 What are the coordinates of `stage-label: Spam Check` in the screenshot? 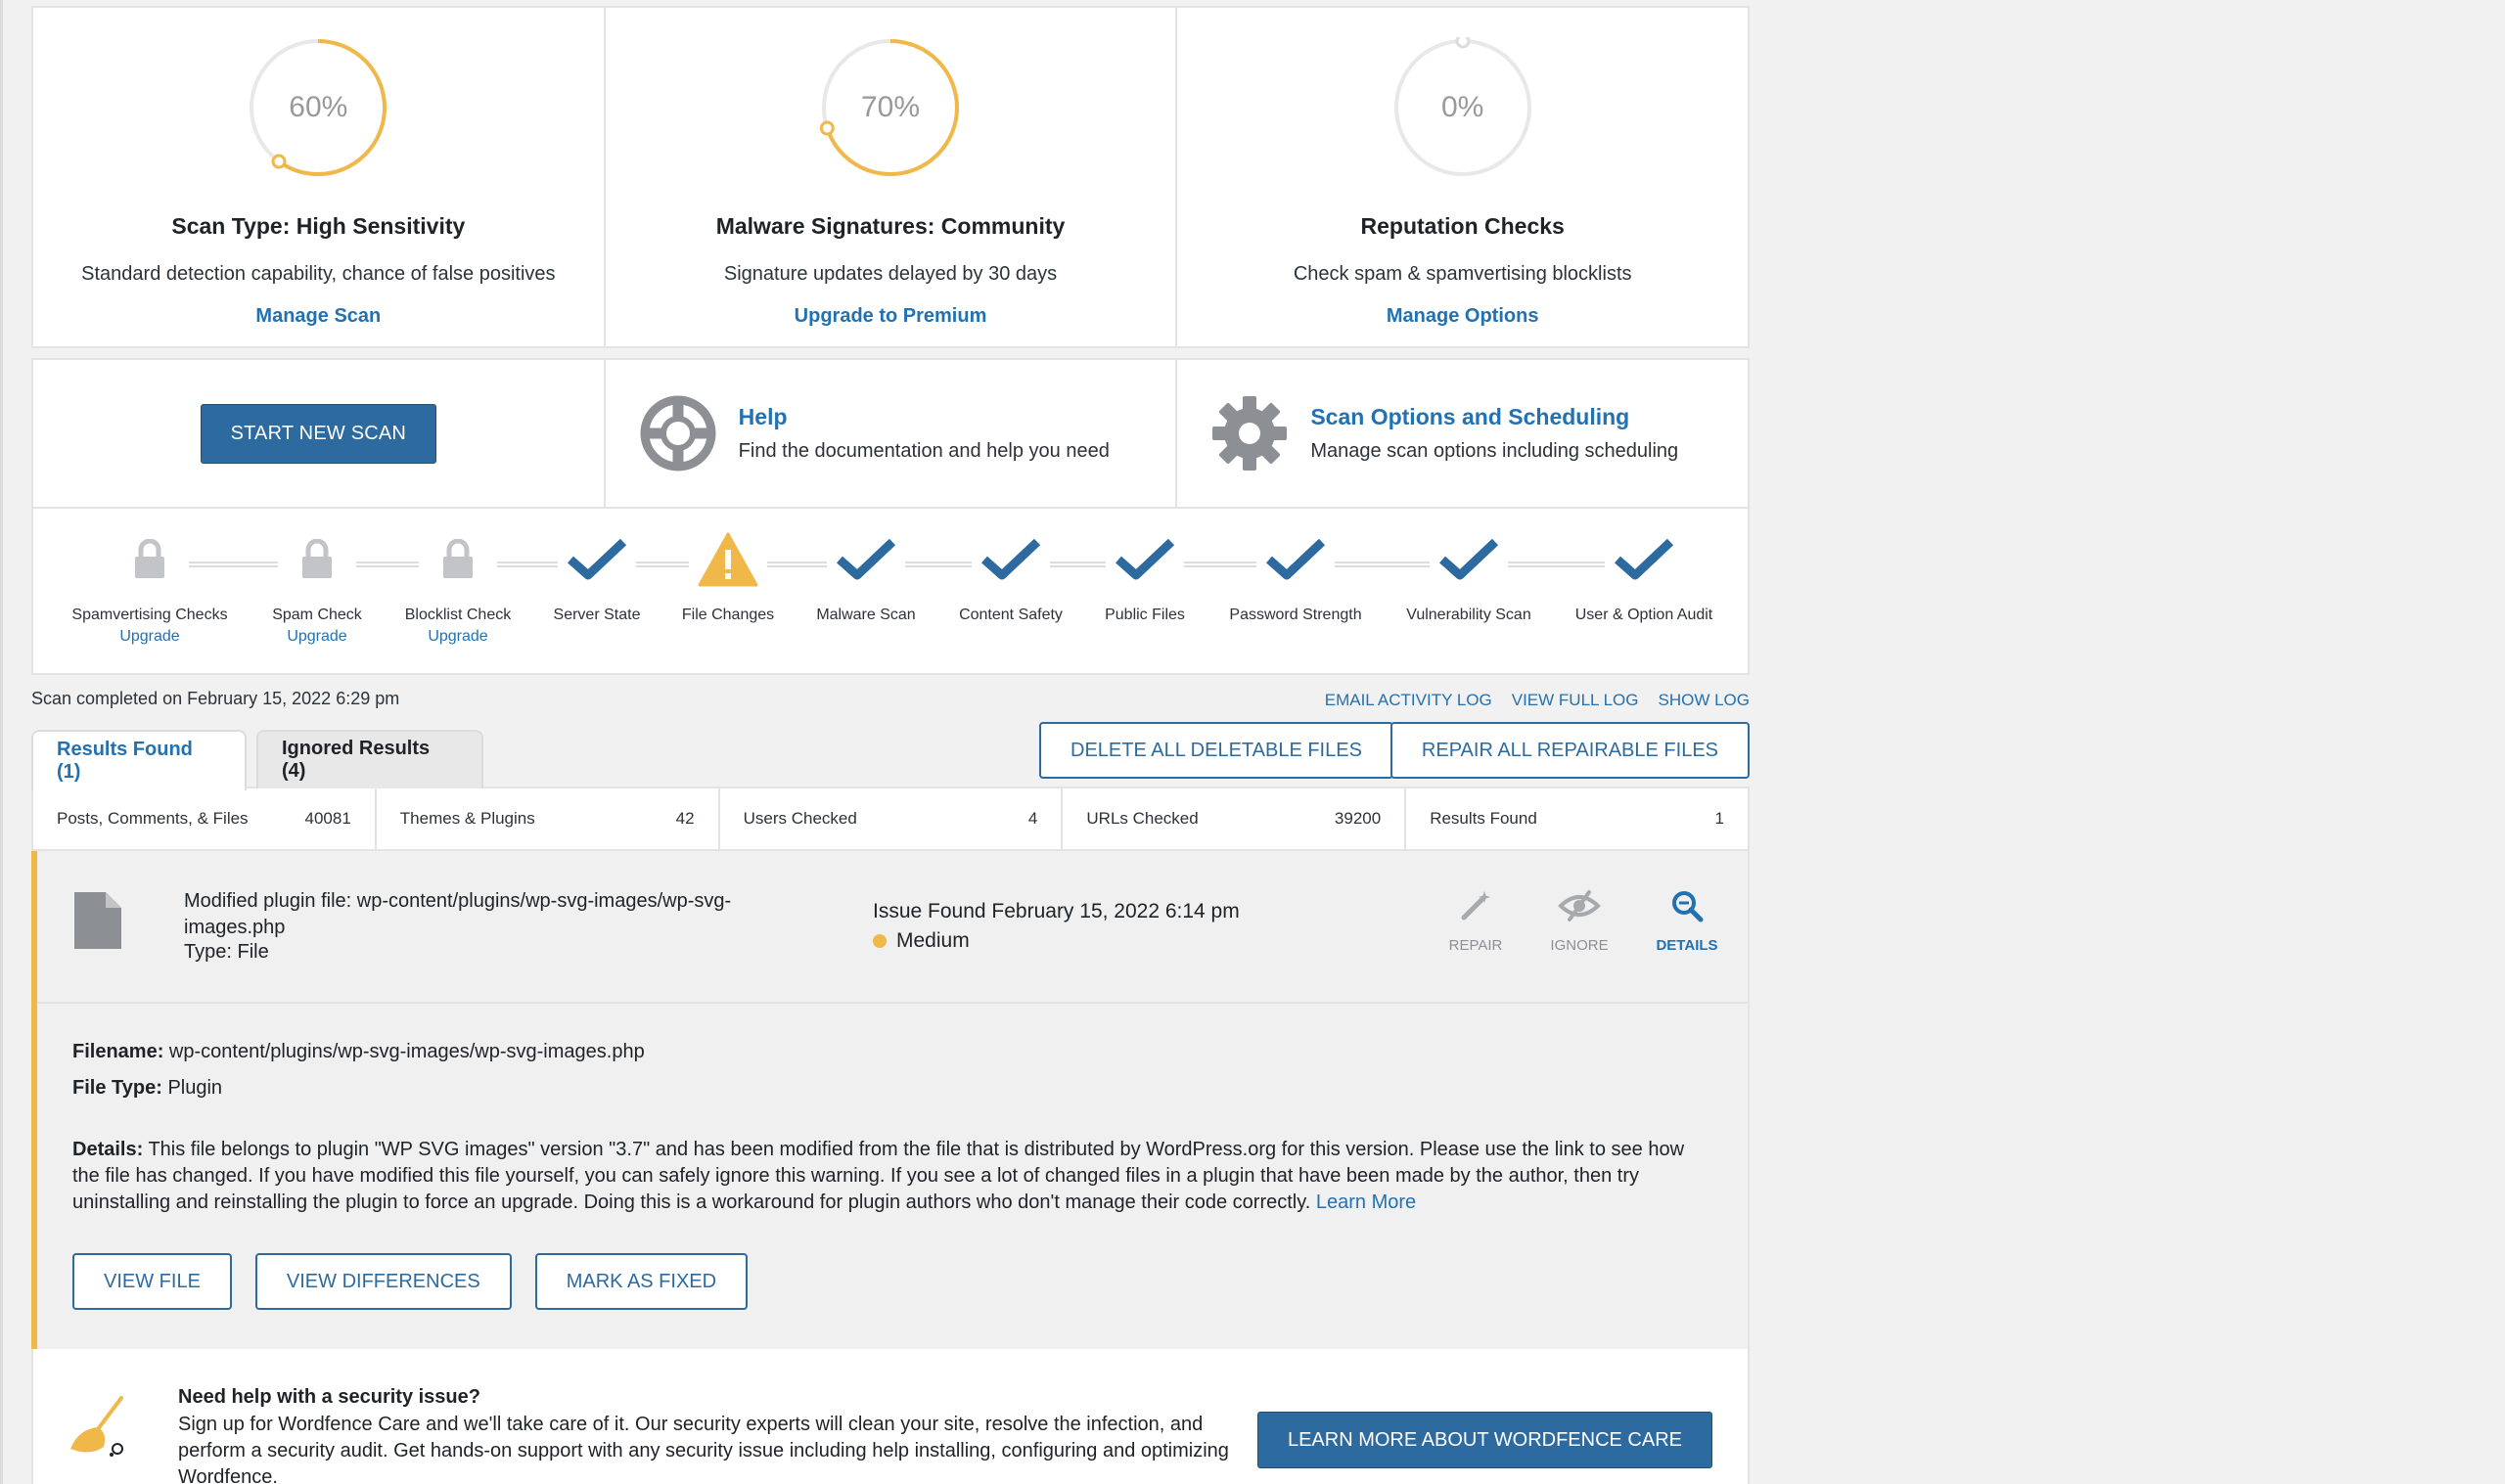 It's located at (317, 615).